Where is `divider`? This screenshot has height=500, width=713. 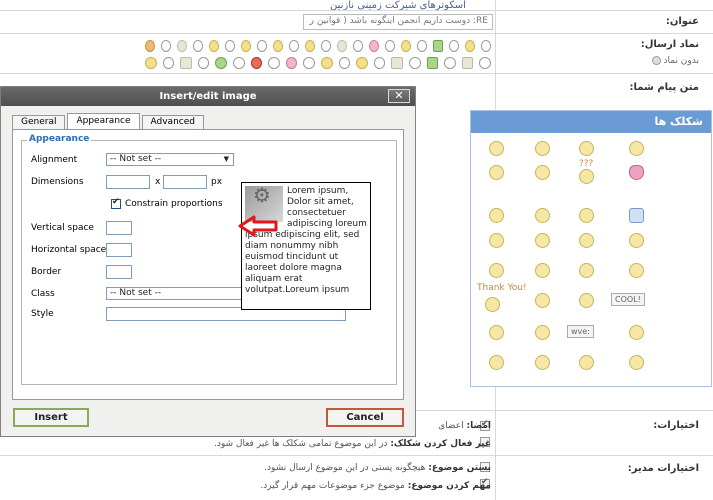
divider is located at coordinates (356, 10).